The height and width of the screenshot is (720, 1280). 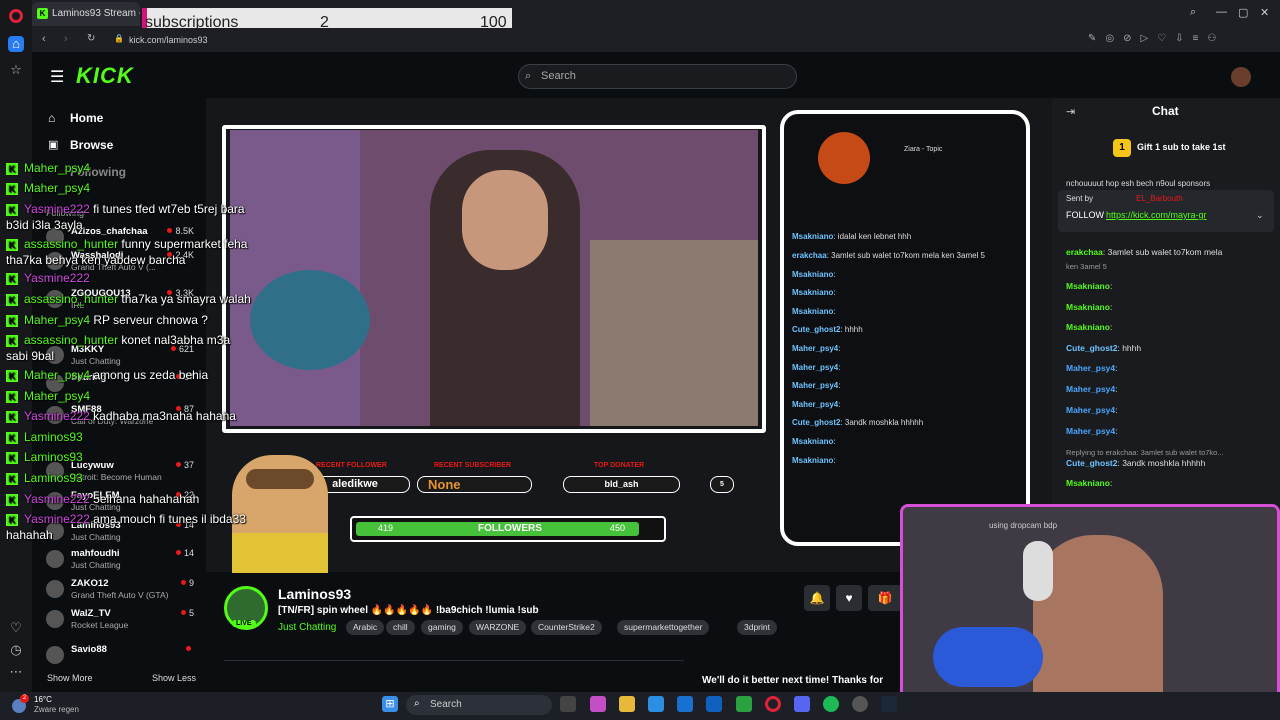 I want to click on store-icon, so click(x=685, y=704).